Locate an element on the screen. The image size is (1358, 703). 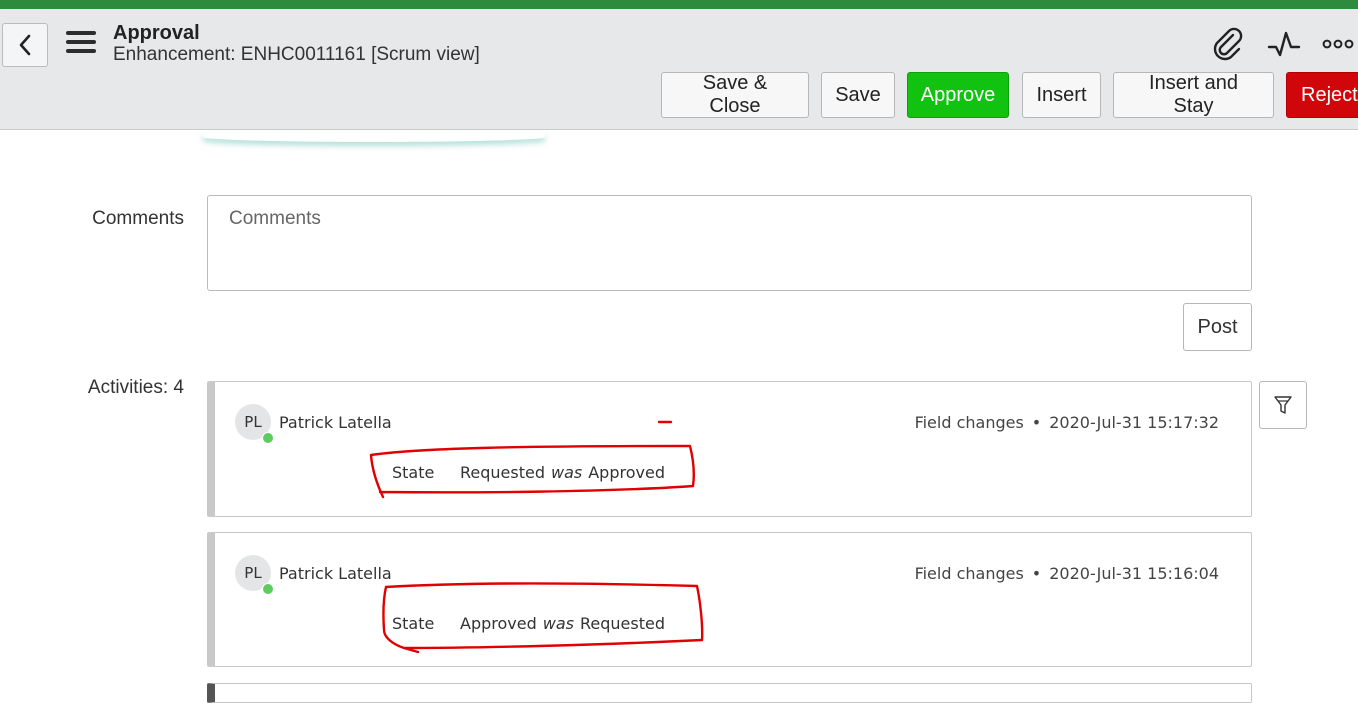
field-change: State Requested was Approved is located at coordinates (528, 472).